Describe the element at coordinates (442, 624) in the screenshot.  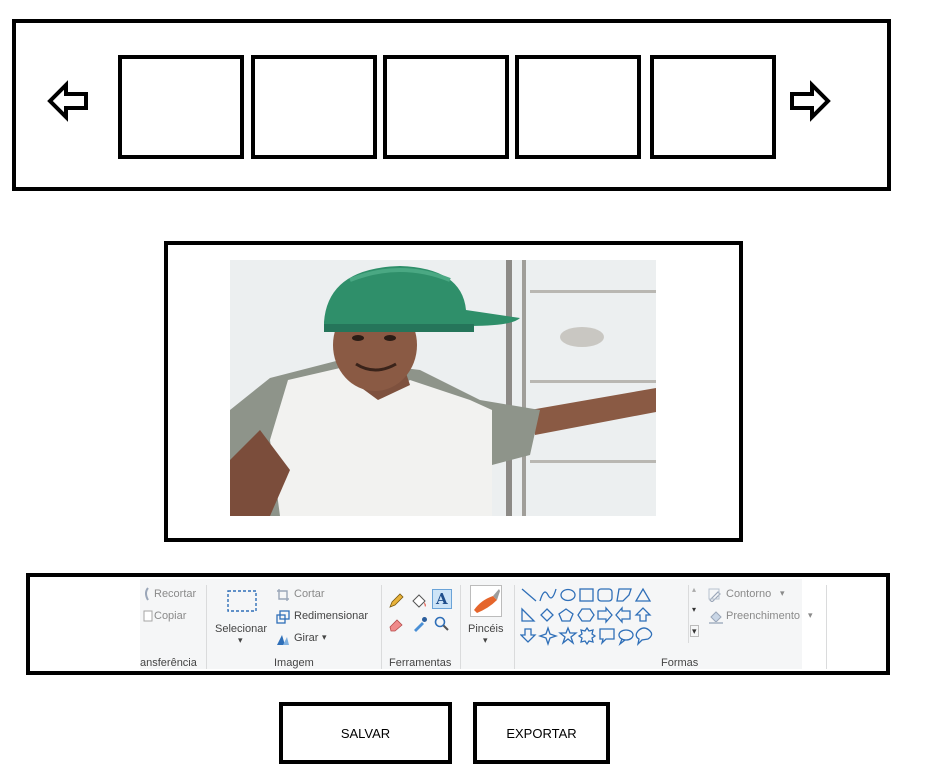
I see `magnifier-icon` at that location.